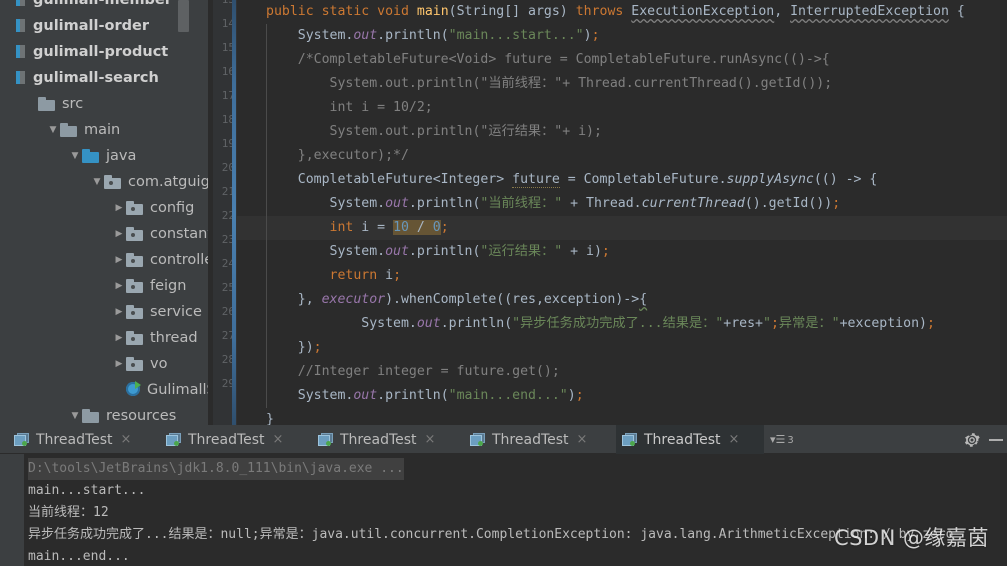 The height and width of the screenshot is (566, 1007). What do you see at coordinates (622, 396) in the screenshot?
I see `code-line: System.out.println("main...end...");` at bounding box center [622, 396].